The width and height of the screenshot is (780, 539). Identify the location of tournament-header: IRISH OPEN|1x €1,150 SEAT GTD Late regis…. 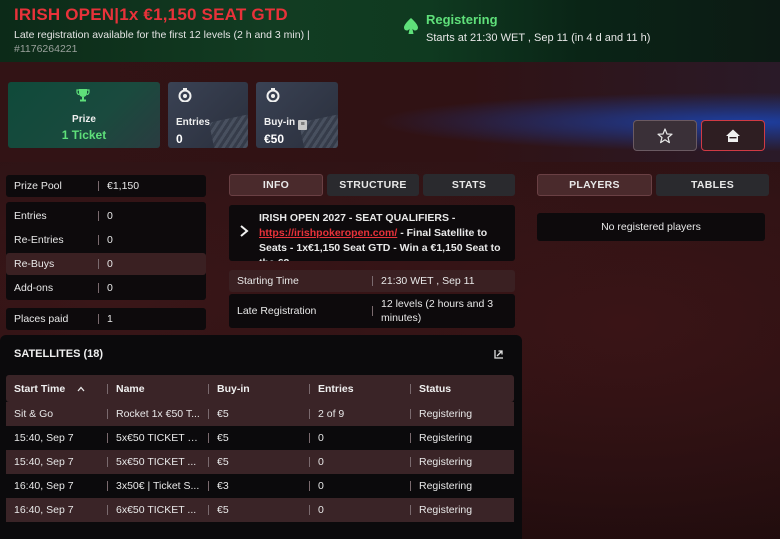
(390, 31).